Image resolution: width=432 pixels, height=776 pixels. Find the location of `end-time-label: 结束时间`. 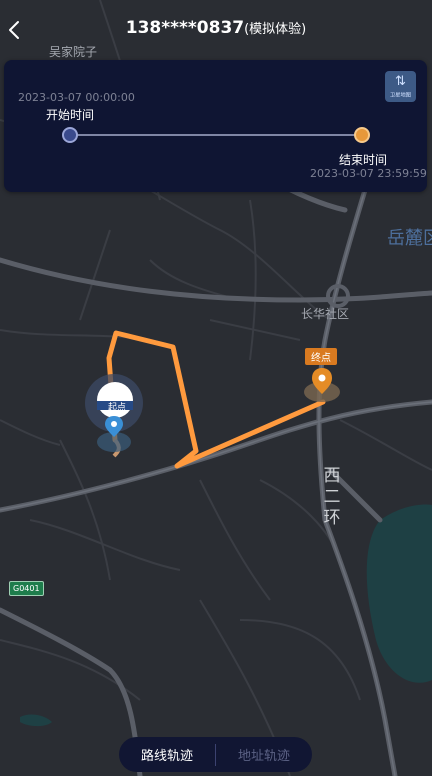

end-time-label: 结束时间 is located at coordinates (363, 160).